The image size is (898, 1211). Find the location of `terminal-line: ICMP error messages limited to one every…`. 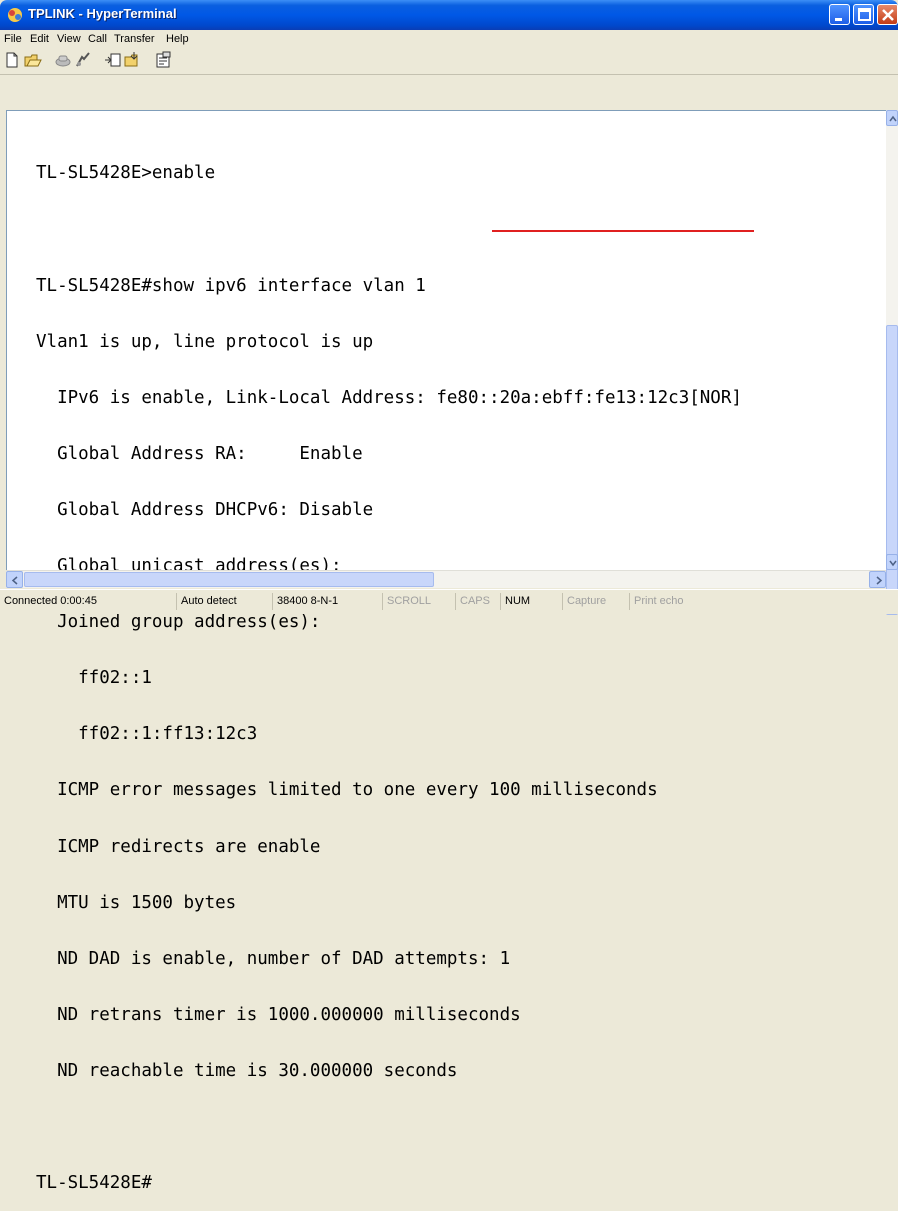

terminal-line: ICMP error messages limited to one every… is located at coordinates (347, 790).